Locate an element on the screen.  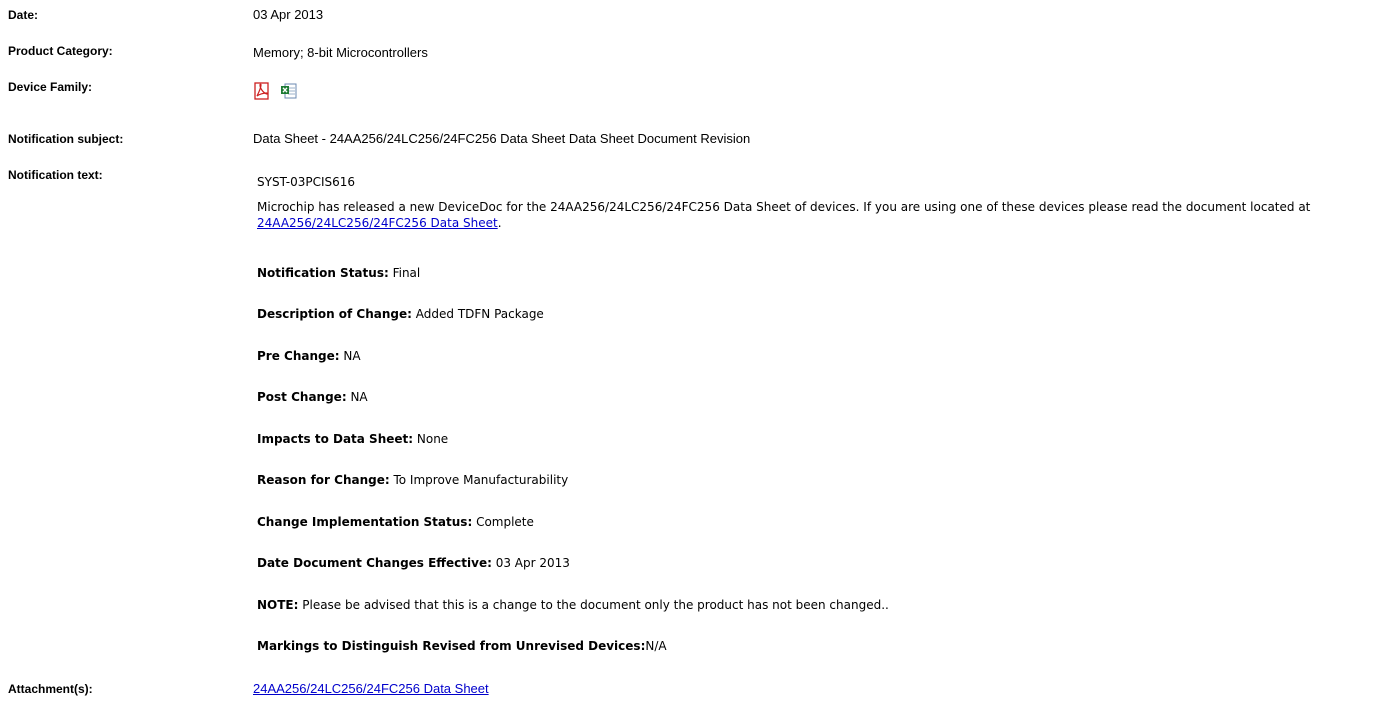
impacts-to-data-sheet: Impacts to Data Sheet: None is located at coordinates (352, 439).